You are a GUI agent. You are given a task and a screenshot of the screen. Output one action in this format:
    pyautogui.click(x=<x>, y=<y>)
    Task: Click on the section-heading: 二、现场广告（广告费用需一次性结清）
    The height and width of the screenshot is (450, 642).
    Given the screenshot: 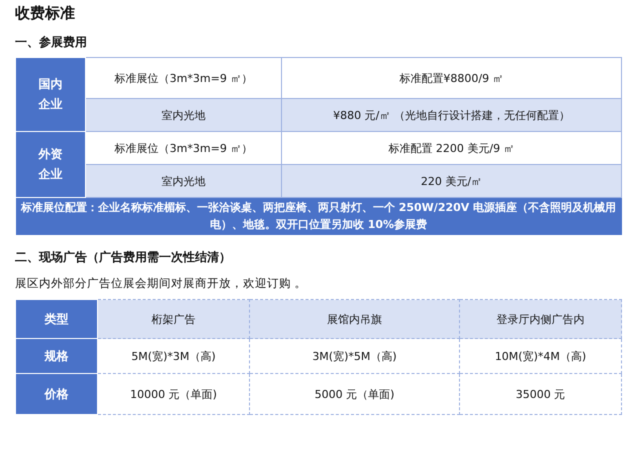 What is the action you would take?
    pyautogui.click(x=123, y=257)
    